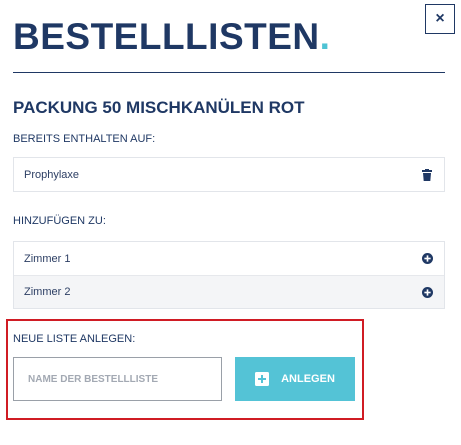 Image resolution: width=461 pixels, height=445 pixels. I want to click on product-name: PACKUNG 50 MISCHKANÜLEN ROT, so click(159, 107).